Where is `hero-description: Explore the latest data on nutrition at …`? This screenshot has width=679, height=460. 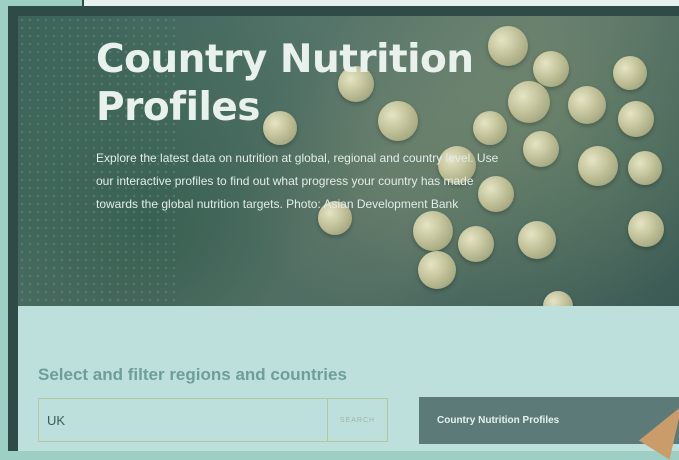 hero-description: Explore the latest data on nutrition at … is located at coordinates (297, 181).